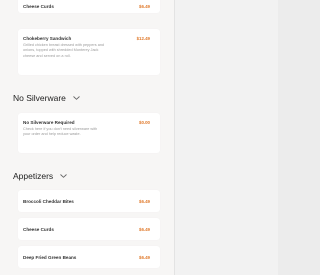 The width and height of the screenshot is (320, 275). What do you see at coordinates (49, 122) in the screenshot?
I see `menu-item-name: No Silverware Required` at bounding box center [49, 122].